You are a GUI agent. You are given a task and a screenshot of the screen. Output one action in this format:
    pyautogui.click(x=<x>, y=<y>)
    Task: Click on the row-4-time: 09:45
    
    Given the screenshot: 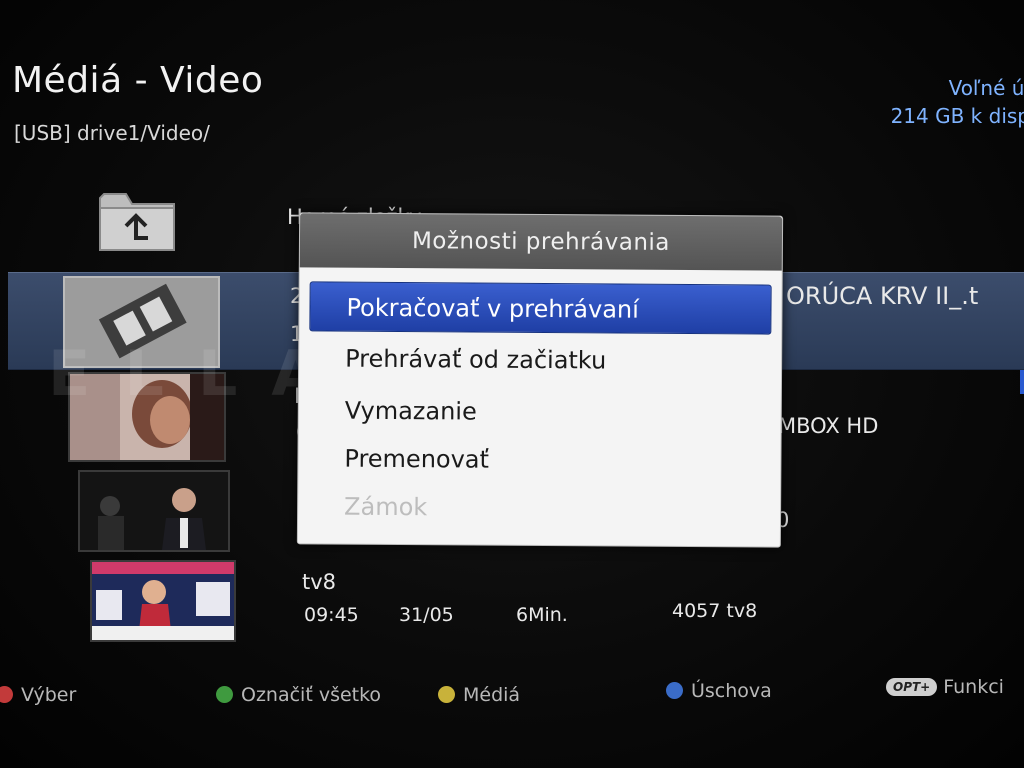 What is the action you would take?
    pyautogui.click(x=331, y=615)
    